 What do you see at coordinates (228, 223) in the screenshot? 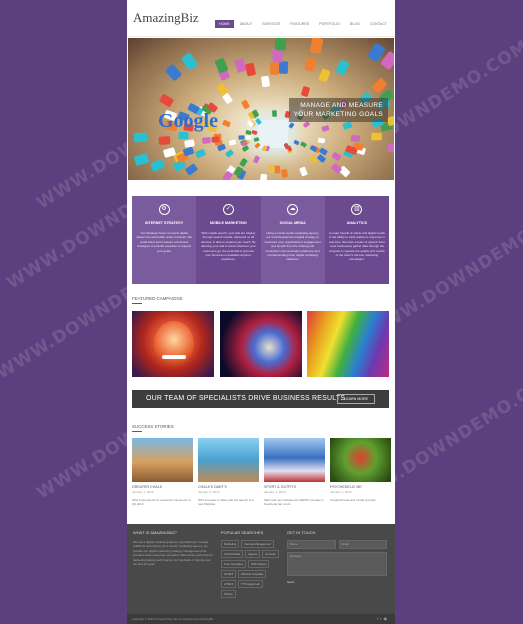
I see `service-title: Mobile Marketing` at bounding box center [228, 223].